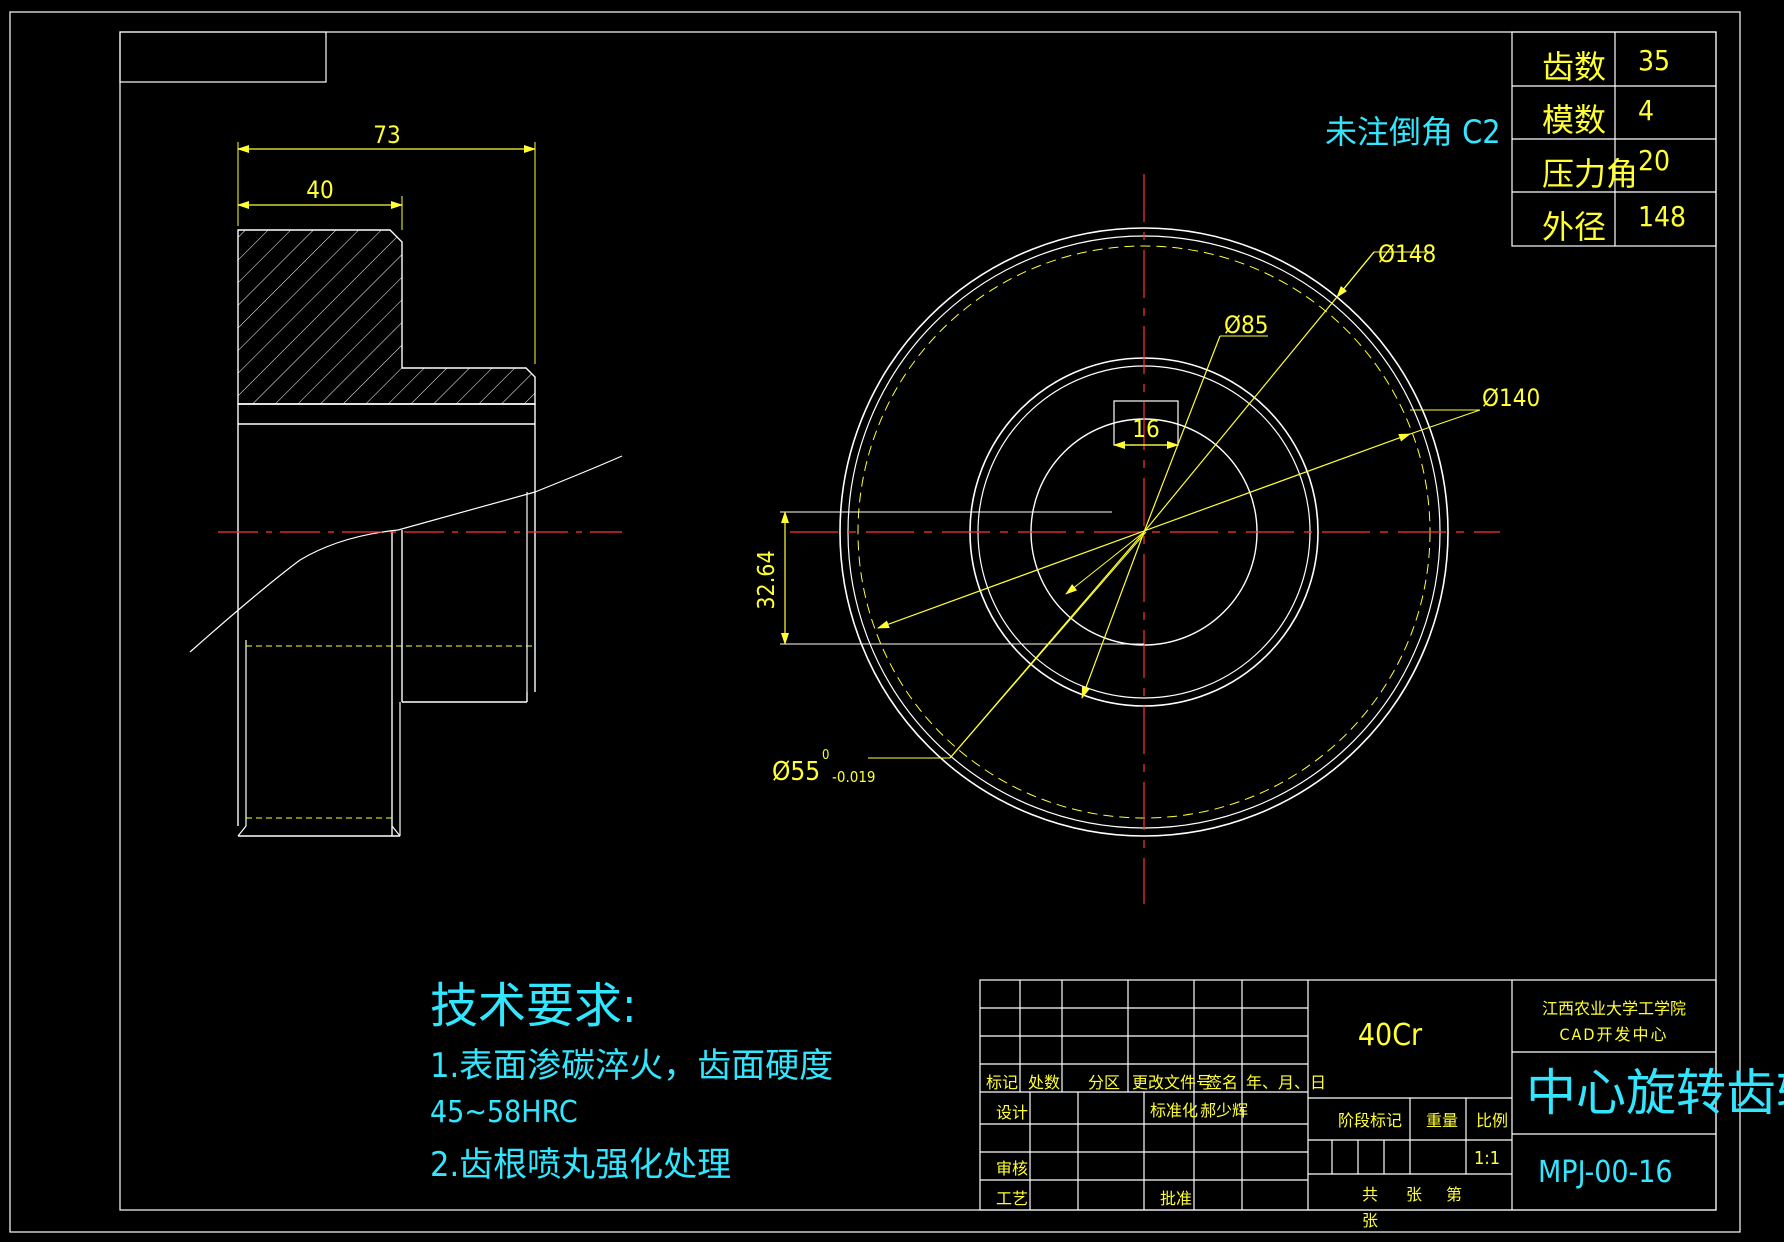 The image size is (1784, 1242). What do you see at coordinates (386, 135) in the screenshot?
I see `dim-73-label: 73` at bounding box center [386, 135].